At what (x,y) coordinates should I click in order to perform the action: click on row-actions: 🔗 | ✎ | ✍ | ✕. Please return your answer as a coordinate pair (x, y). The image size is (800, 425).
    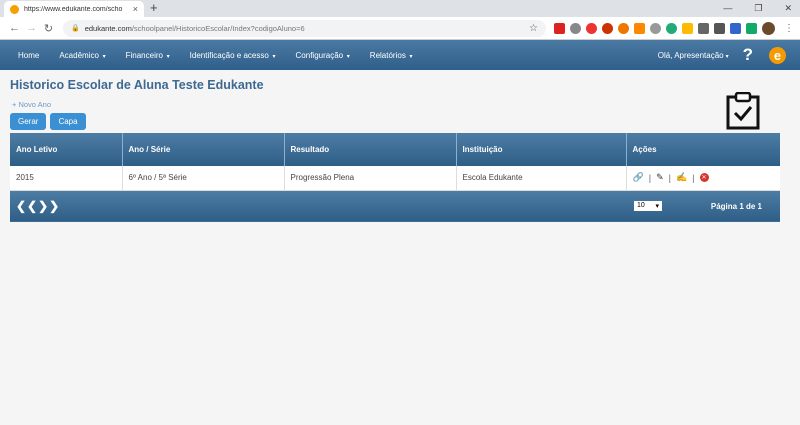
    Looking at the image, I should click on (707, 177).